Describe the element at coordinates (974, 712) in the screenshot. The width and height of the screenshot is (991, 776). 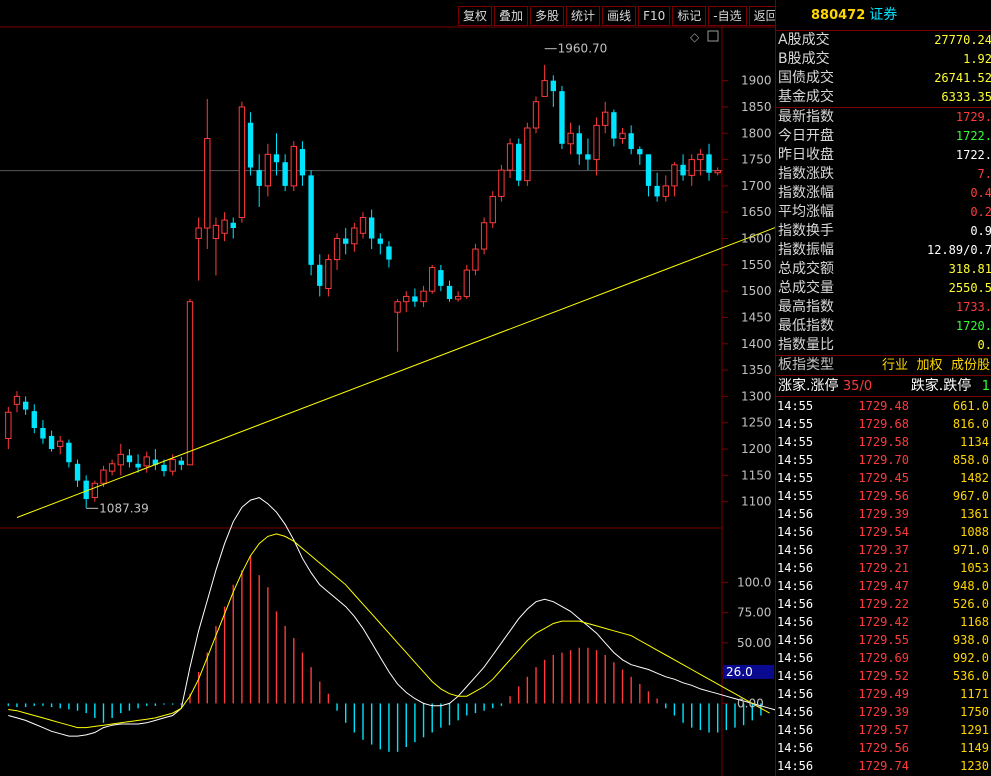
I see `tick-volume: 1750` at that location.